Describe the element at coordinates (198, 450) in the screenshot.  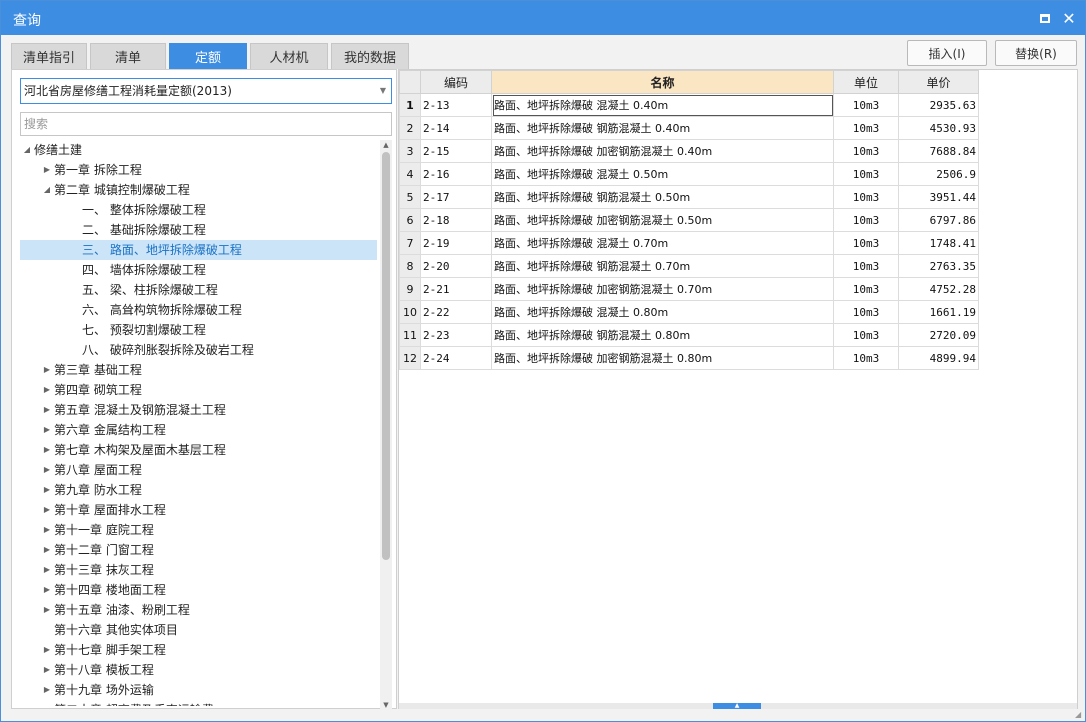
I see `tree-node: ▶ 第七章 木构架及屋面木基层工程` at that location.